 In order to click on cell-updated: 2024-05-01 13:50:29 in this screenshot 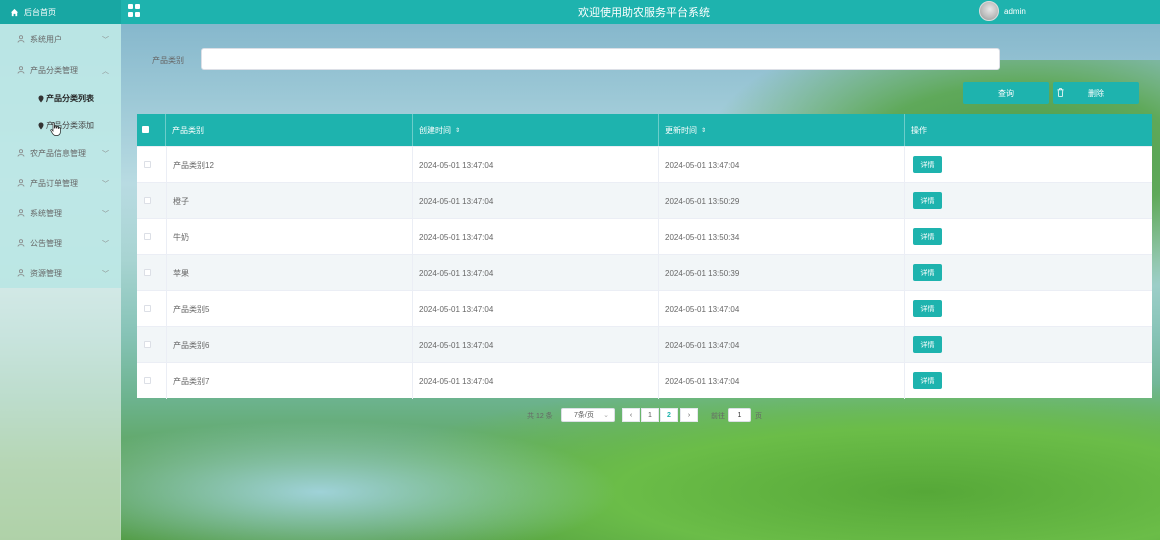, I will do `click(782, 201)`.